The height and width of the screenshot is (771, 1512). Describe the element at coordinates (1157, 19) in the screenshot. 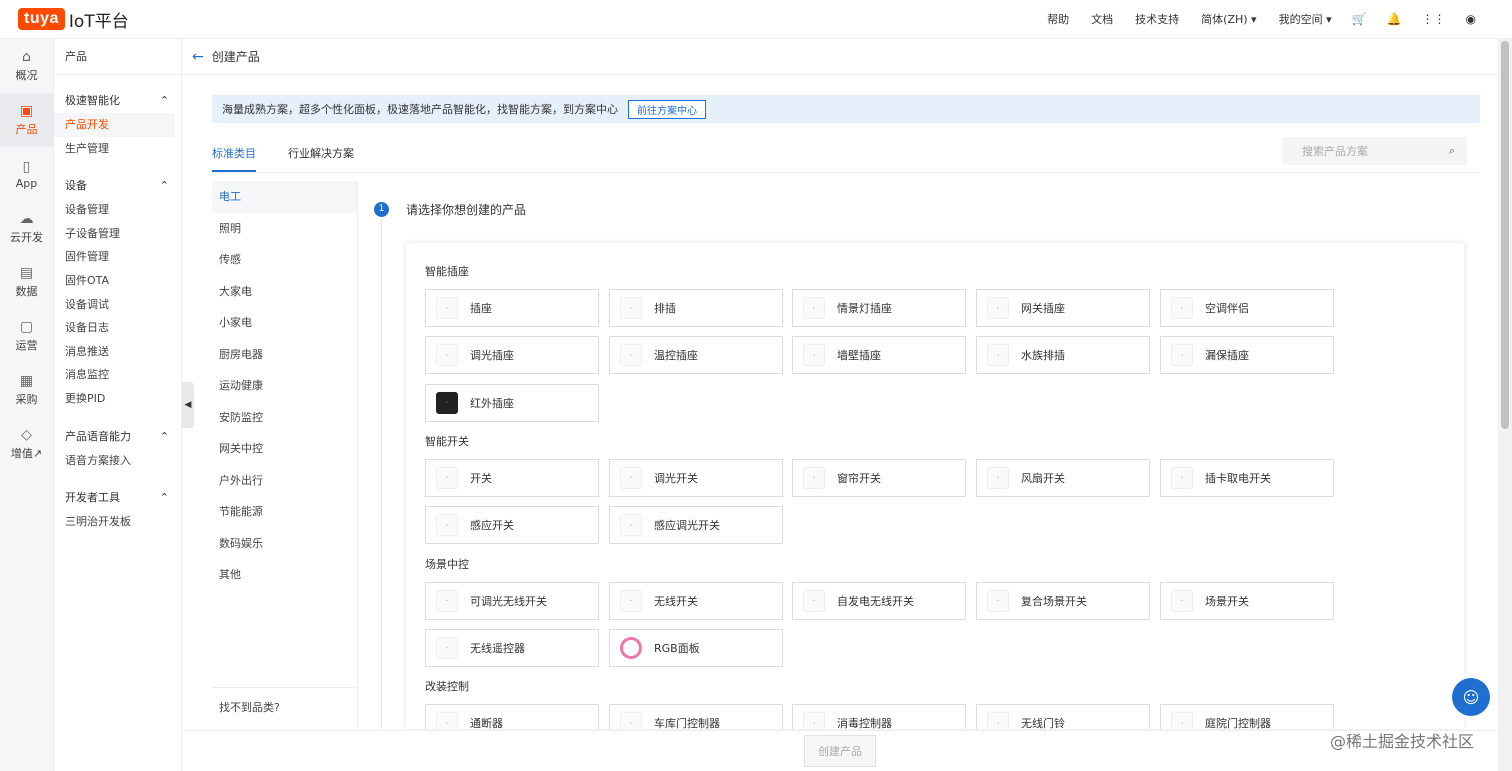

I see `nav-support: 技术支持` at that location.